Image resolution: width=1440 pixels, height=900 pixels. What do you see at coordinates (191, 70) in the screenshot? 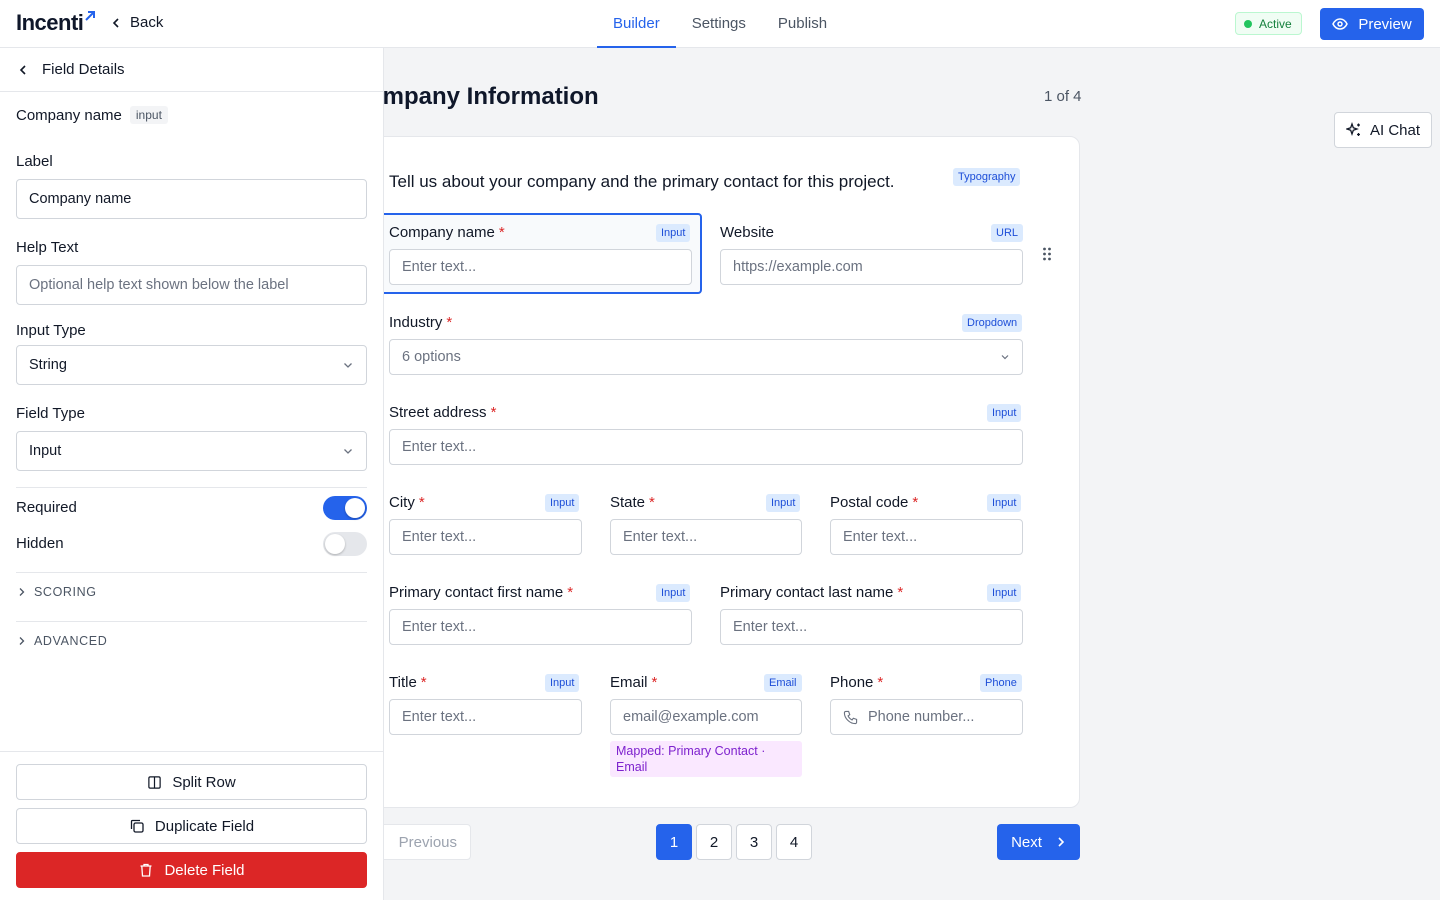
I see `panel-header: Field Details` at bounding box center [191, 70].